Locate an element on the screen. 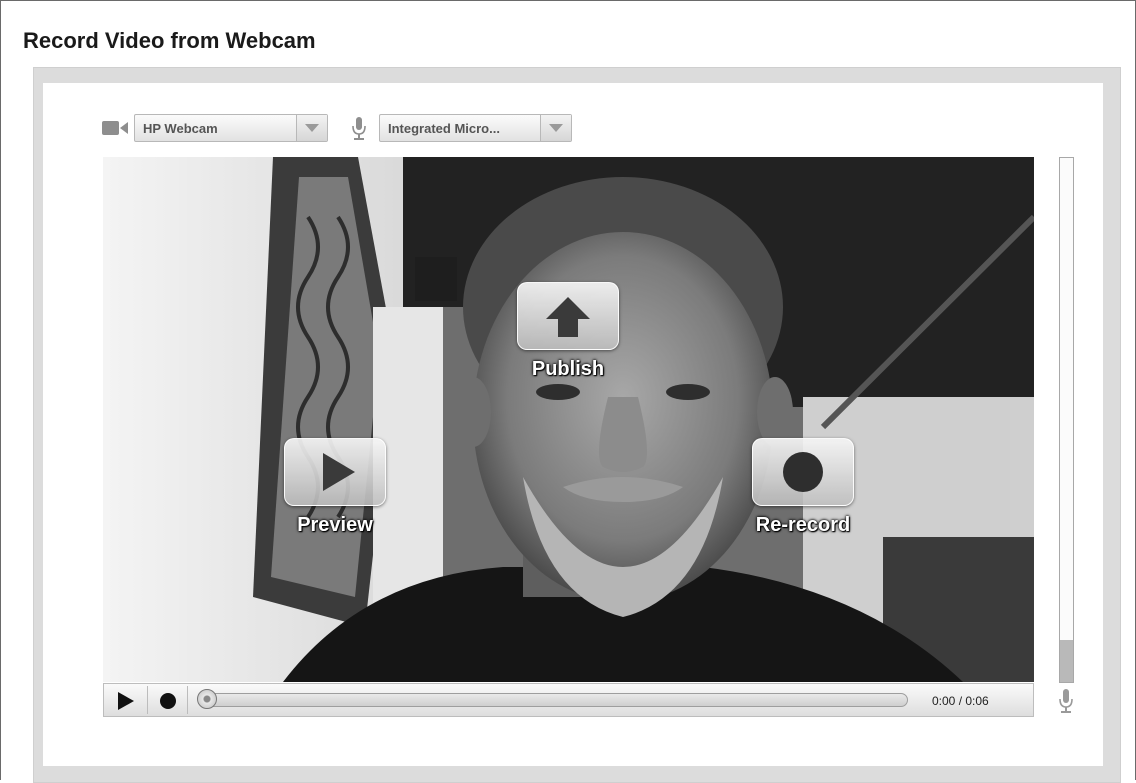 The image size is (1136, 783). preview-button: Preview is located at coordinates (335, 487).